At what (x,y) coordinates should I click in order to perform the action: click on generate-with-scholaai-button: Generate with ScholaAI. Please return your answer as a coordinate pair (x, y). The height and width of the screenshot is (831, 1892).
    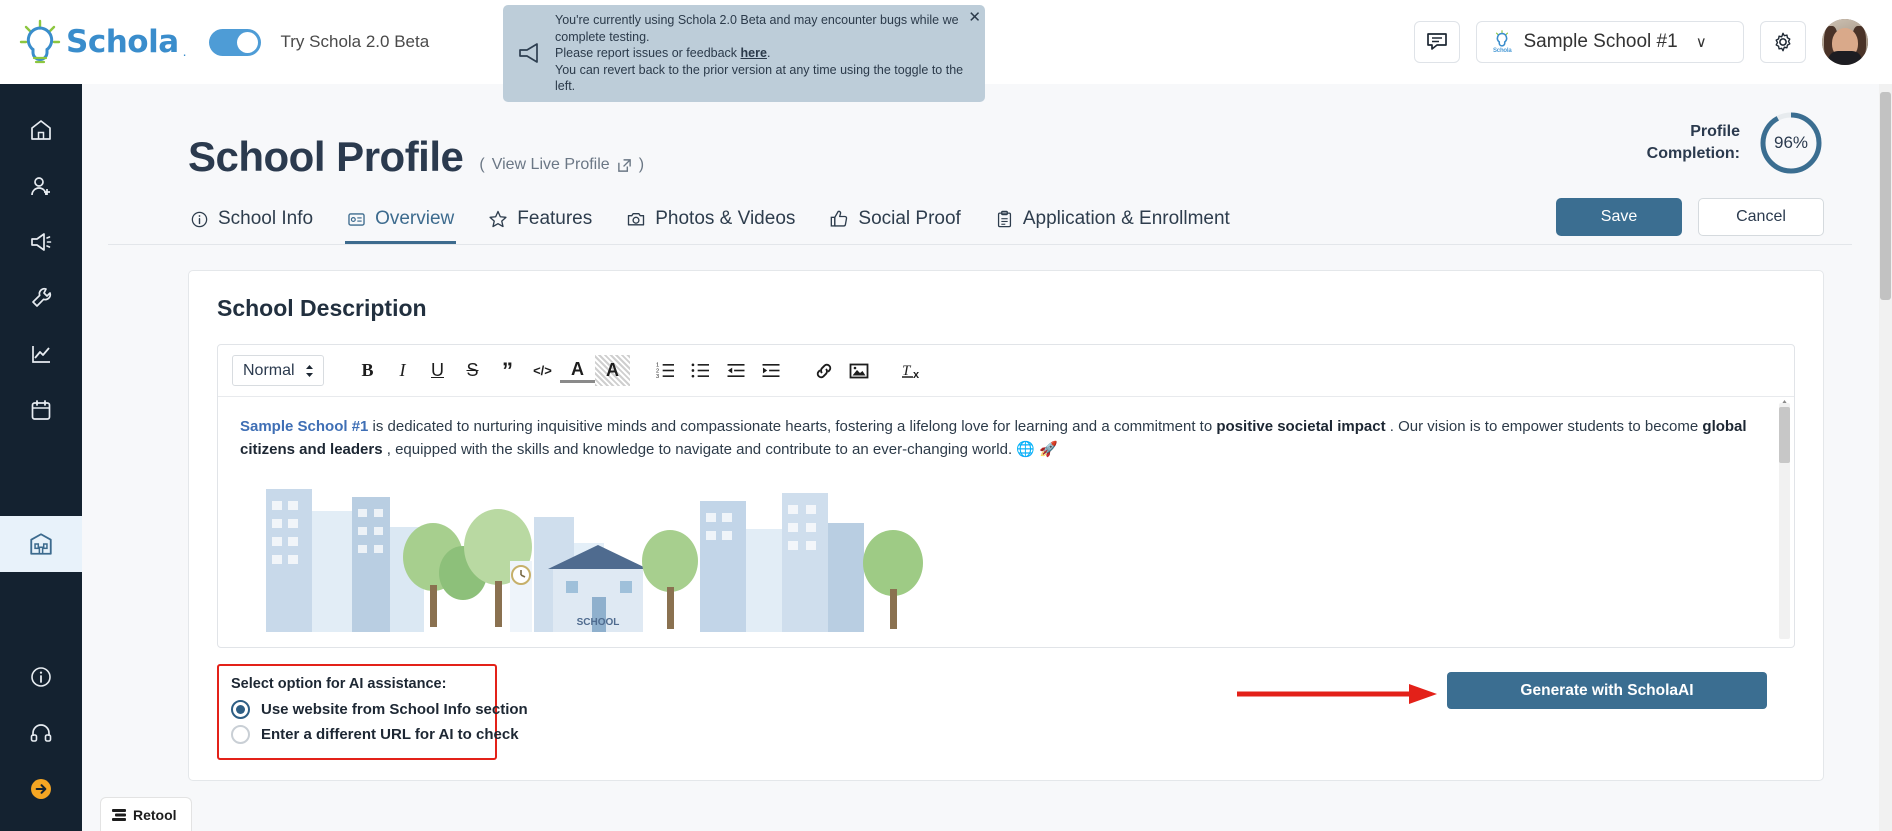
    Looking at the image, I should click on (1607, 690).